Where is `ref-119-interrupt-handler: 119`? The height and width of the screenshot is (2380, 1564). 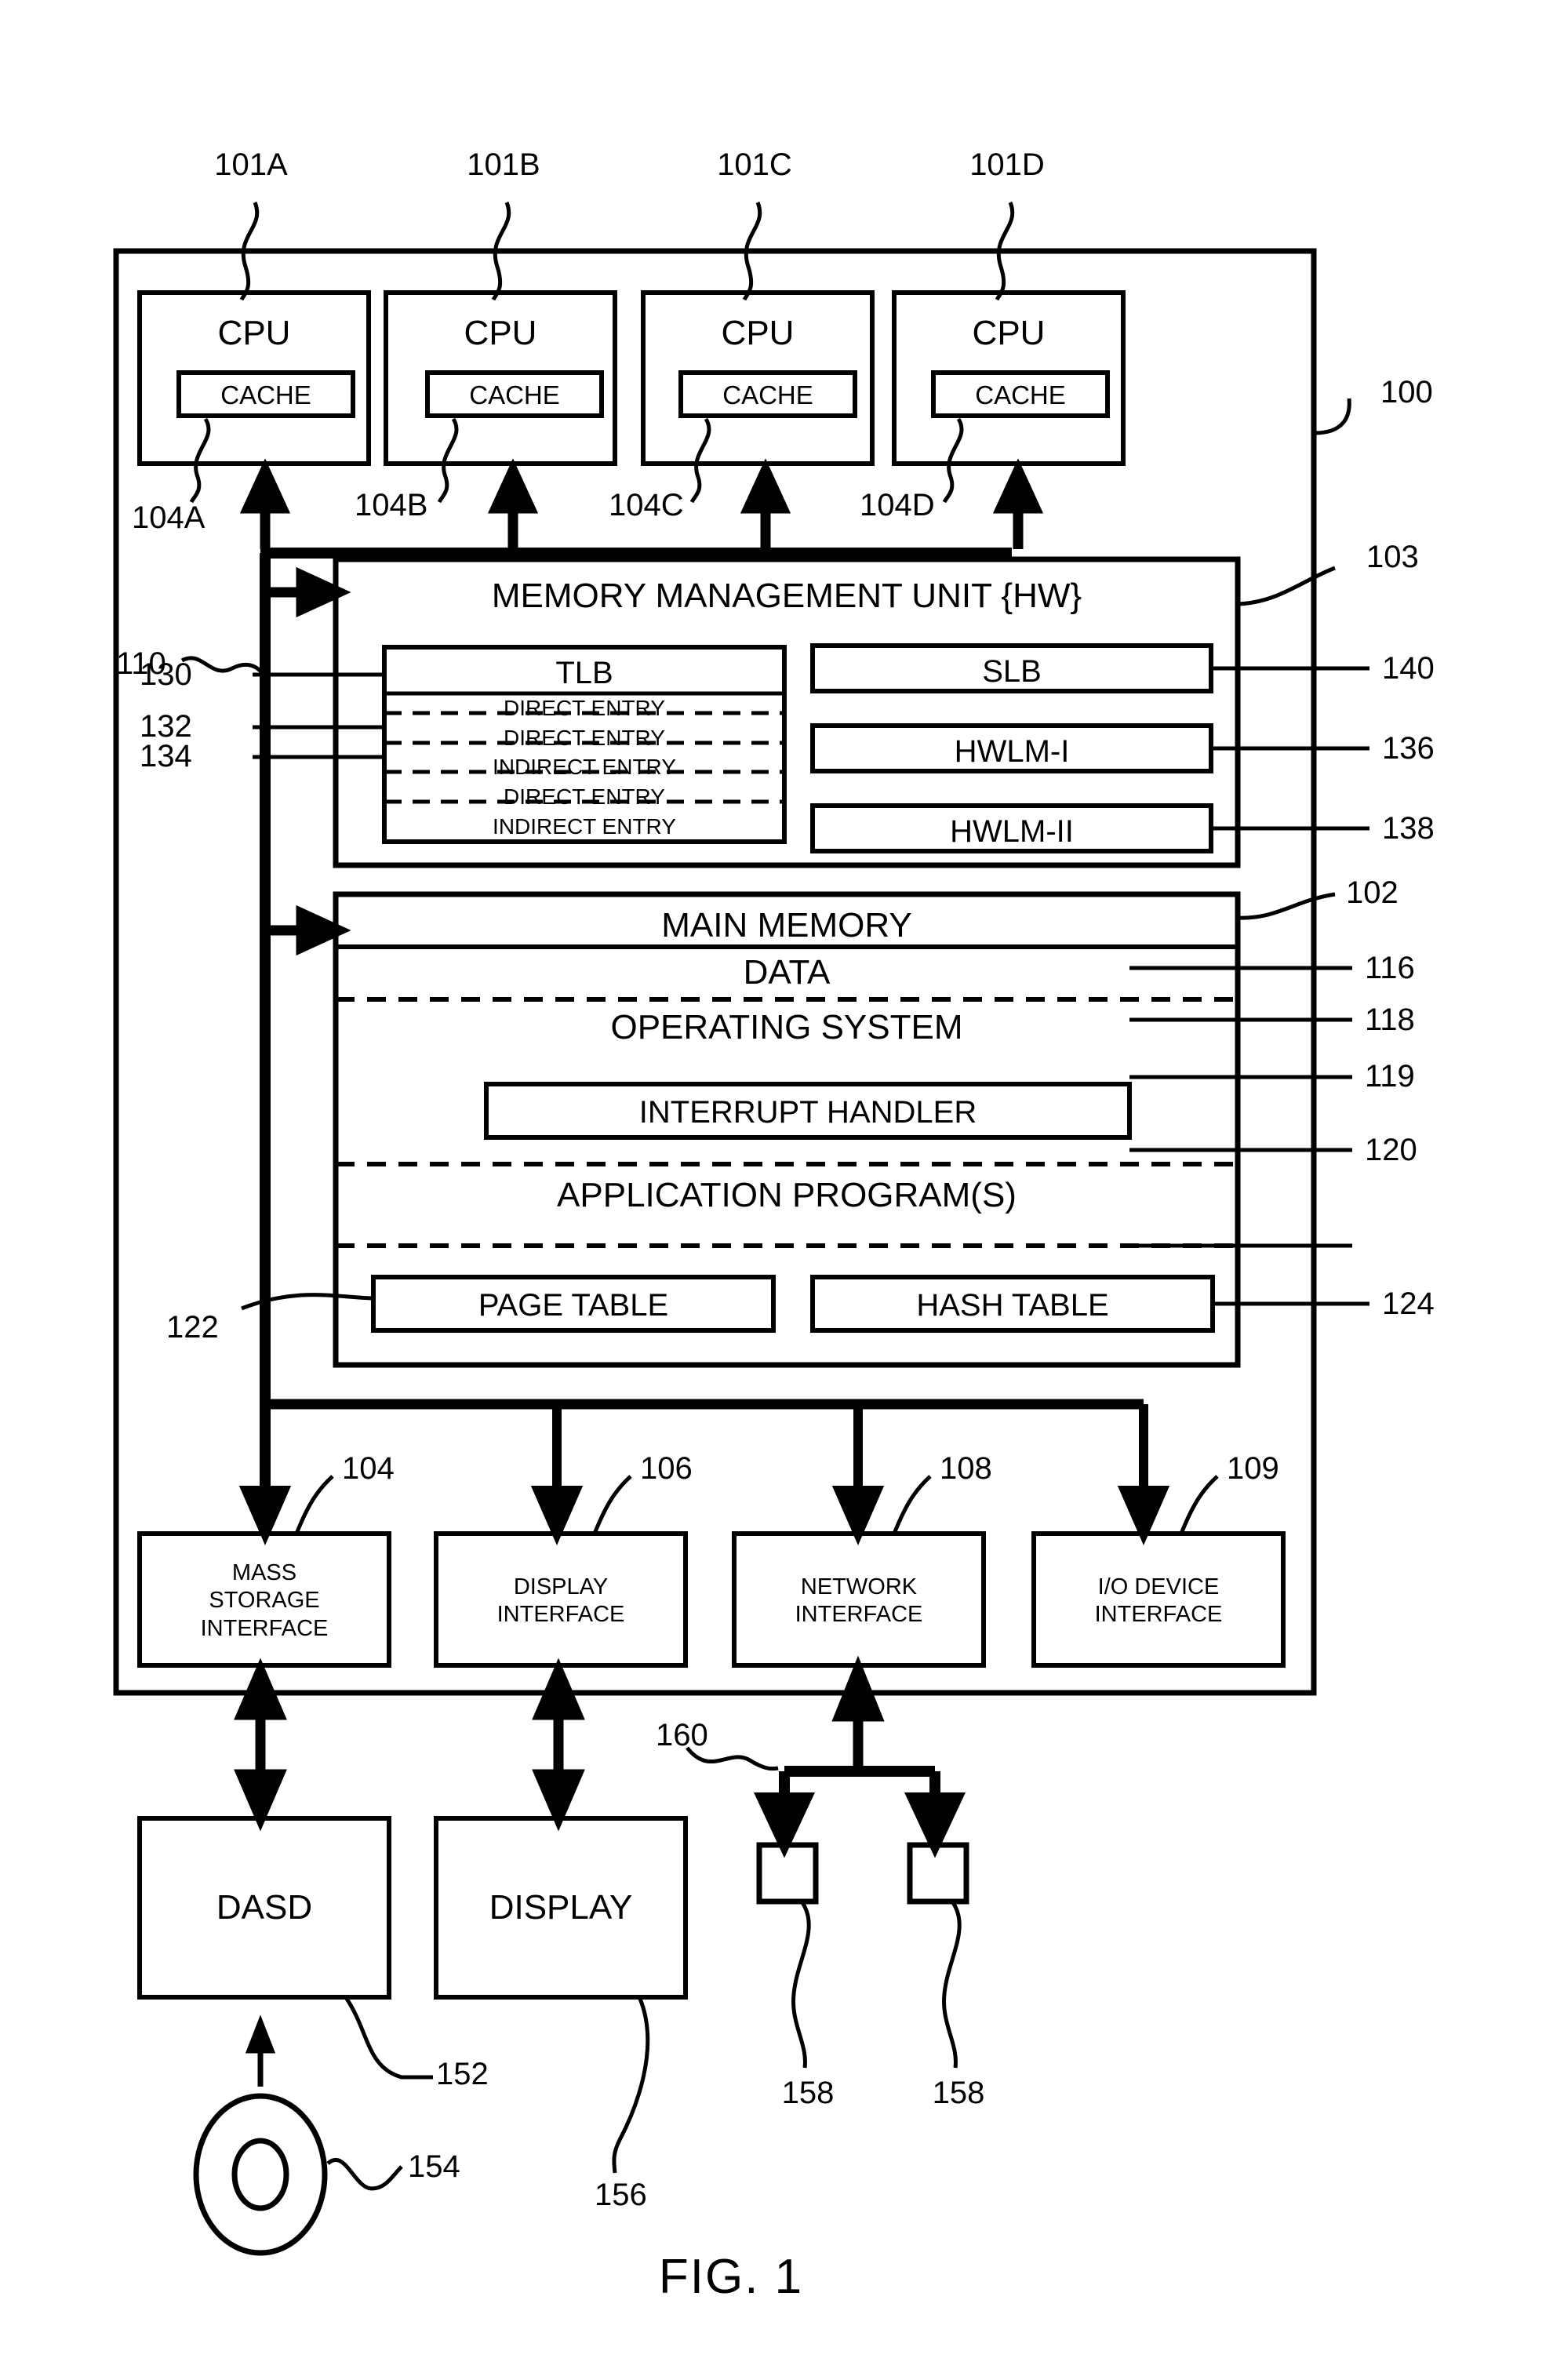 ref-119-interrupt-handler: 119 is located at coordinates (1390, 1076).